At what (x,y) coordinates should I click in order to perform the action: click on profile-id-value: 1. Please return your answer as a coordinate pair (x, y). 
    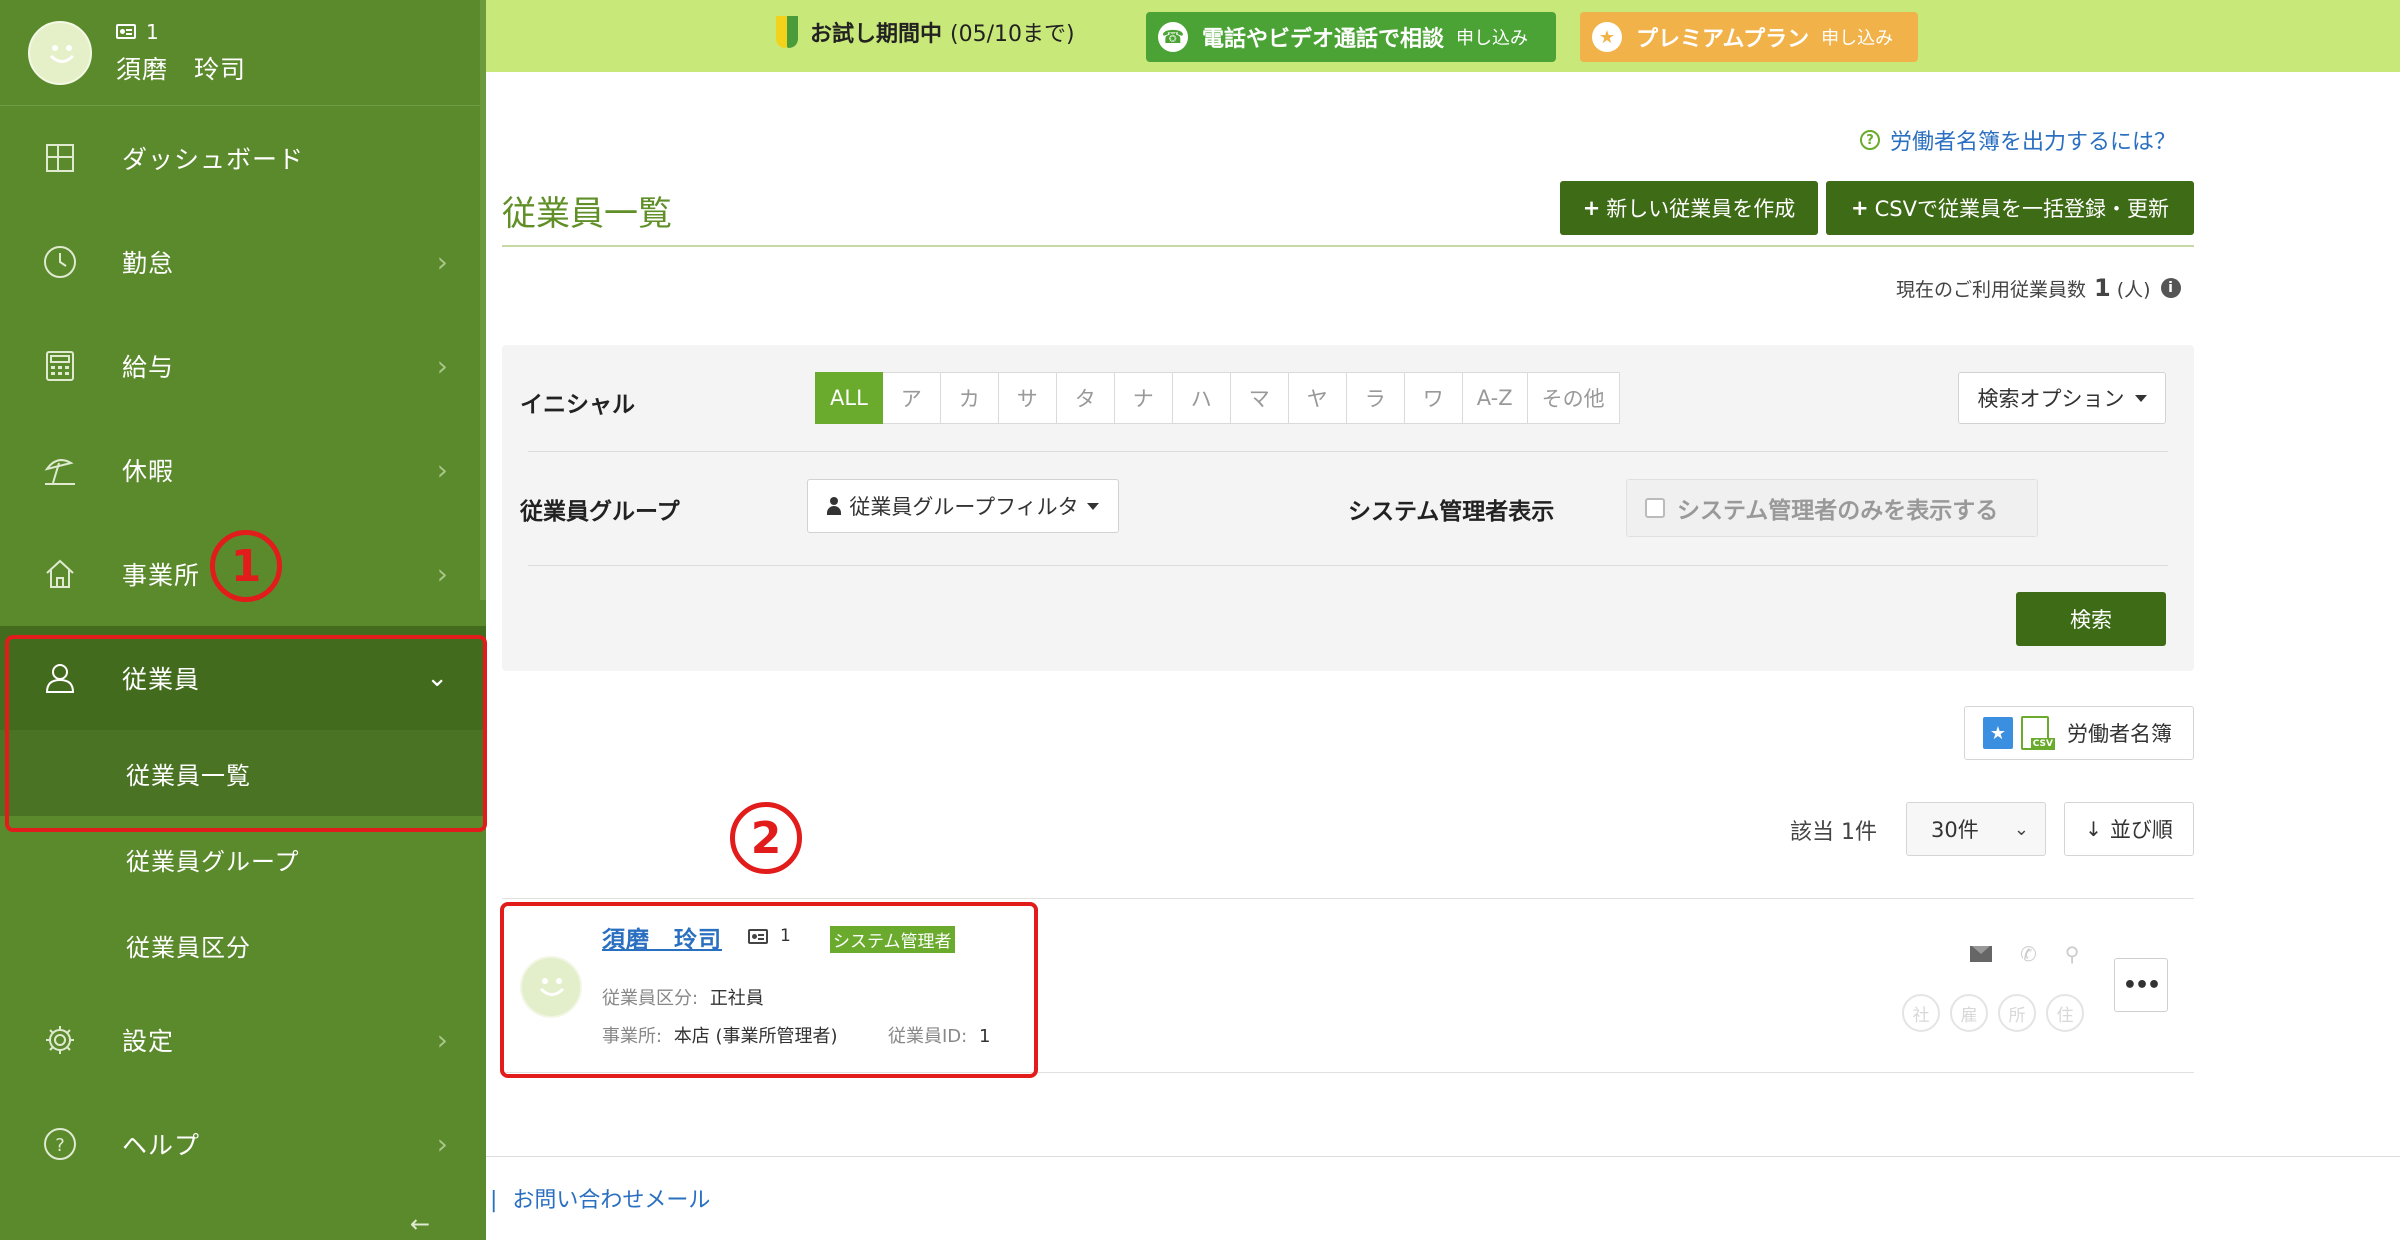
    Looking at the image, I should click on (152, 31).